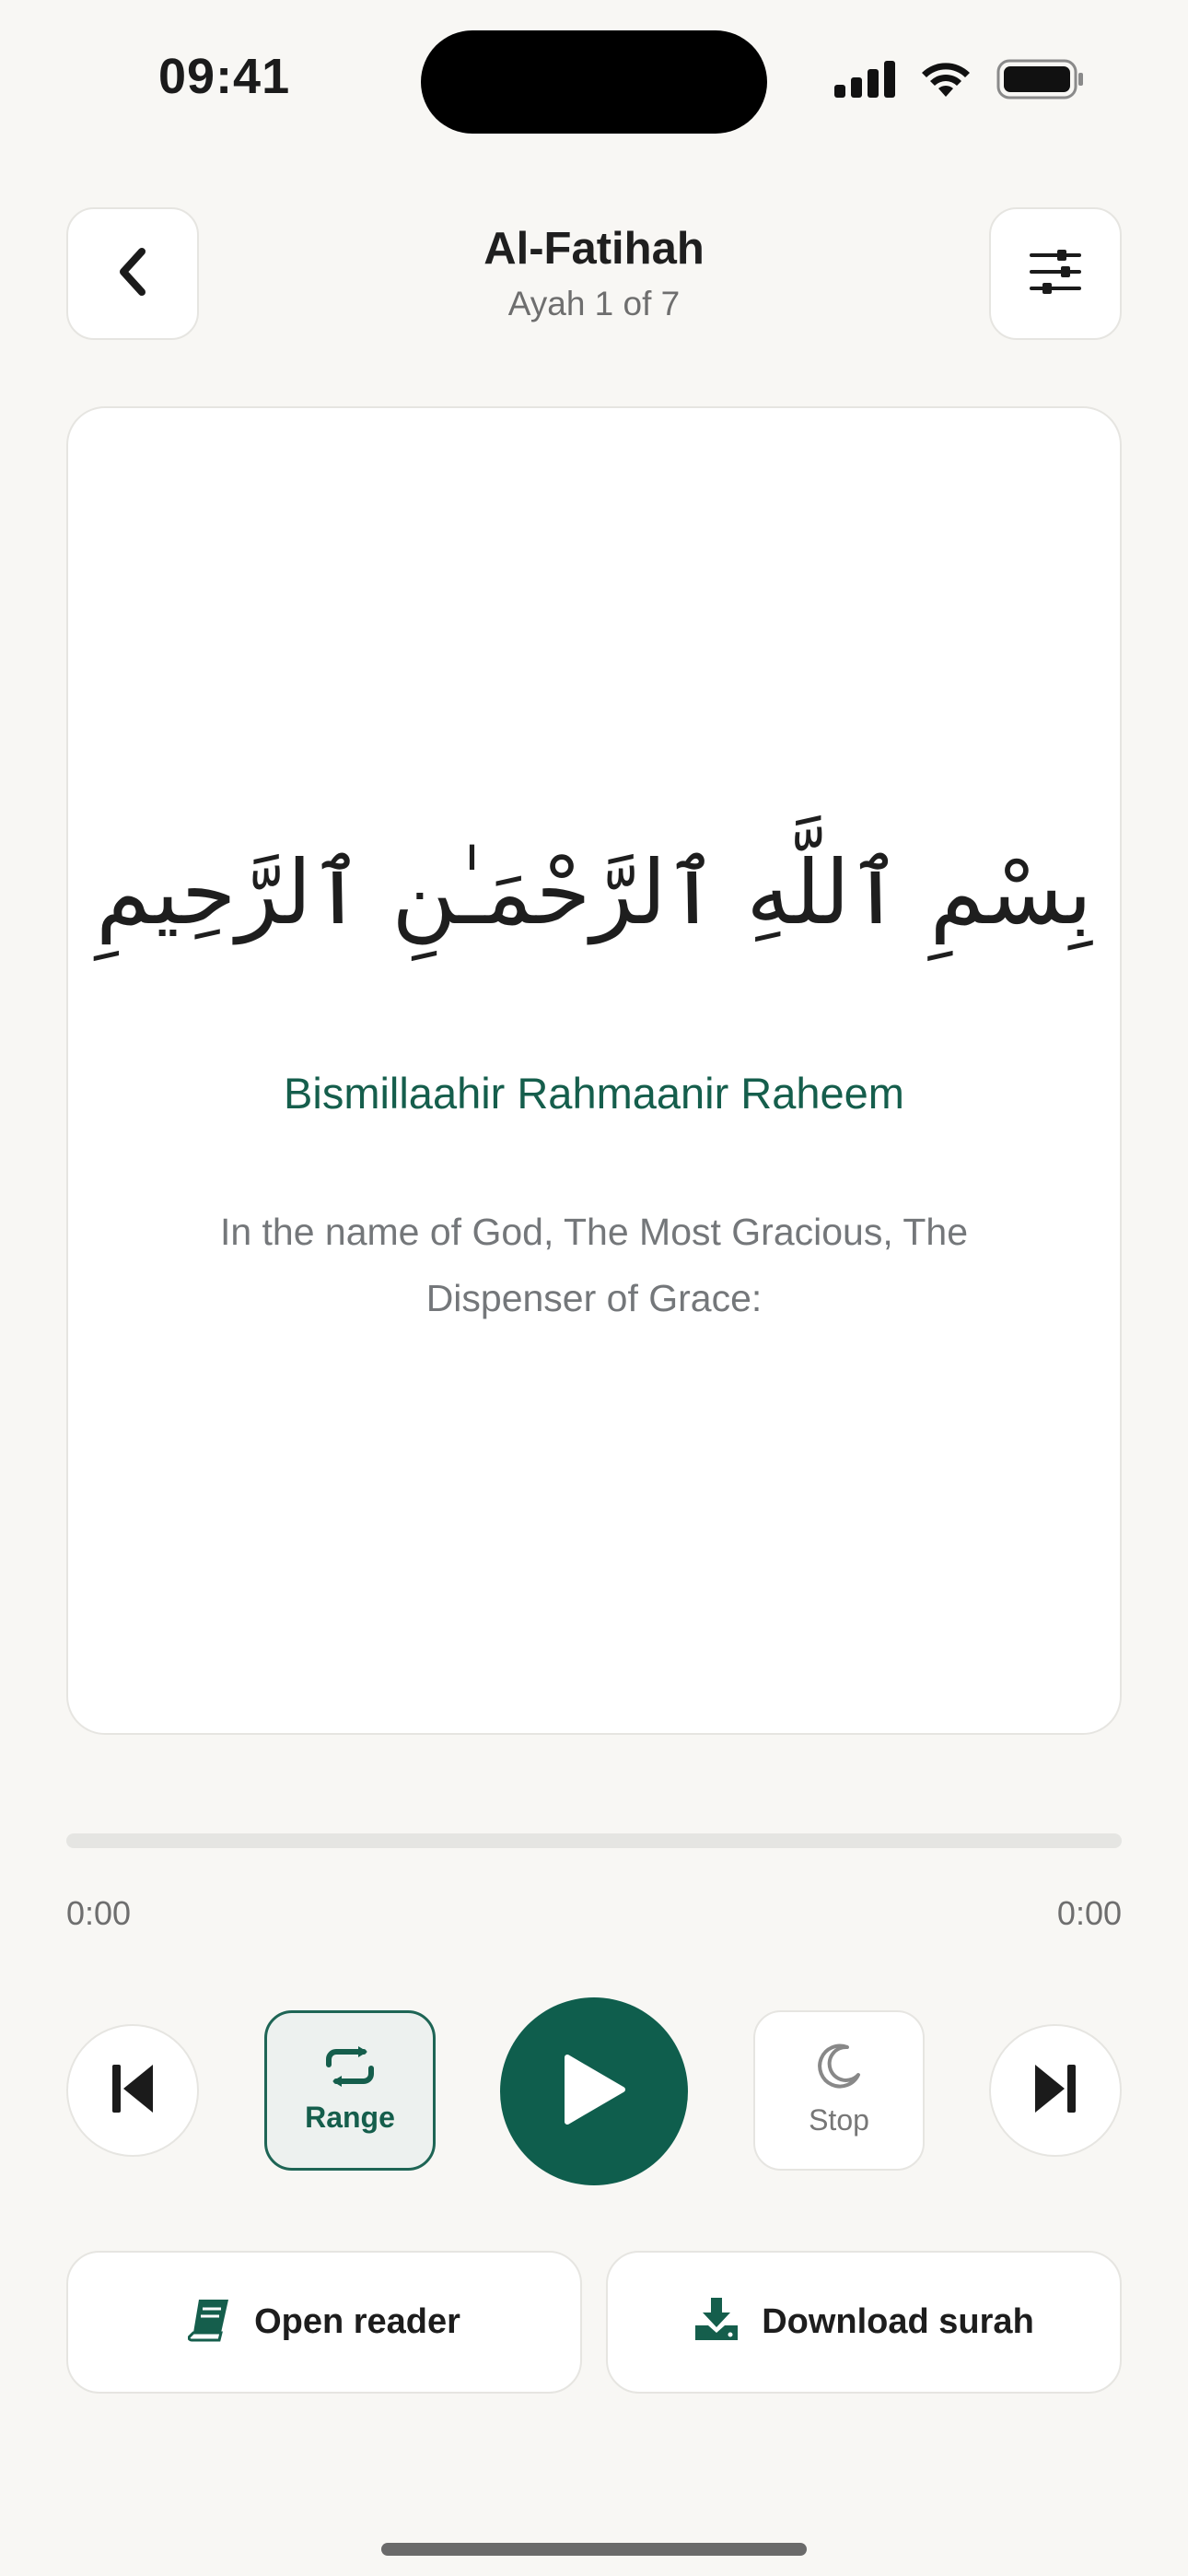 This screenshot has width=1188, height=2576. Describe the element at coordinates (224, 76) in the screenshot. I see `status-time: 09:41` at that location.